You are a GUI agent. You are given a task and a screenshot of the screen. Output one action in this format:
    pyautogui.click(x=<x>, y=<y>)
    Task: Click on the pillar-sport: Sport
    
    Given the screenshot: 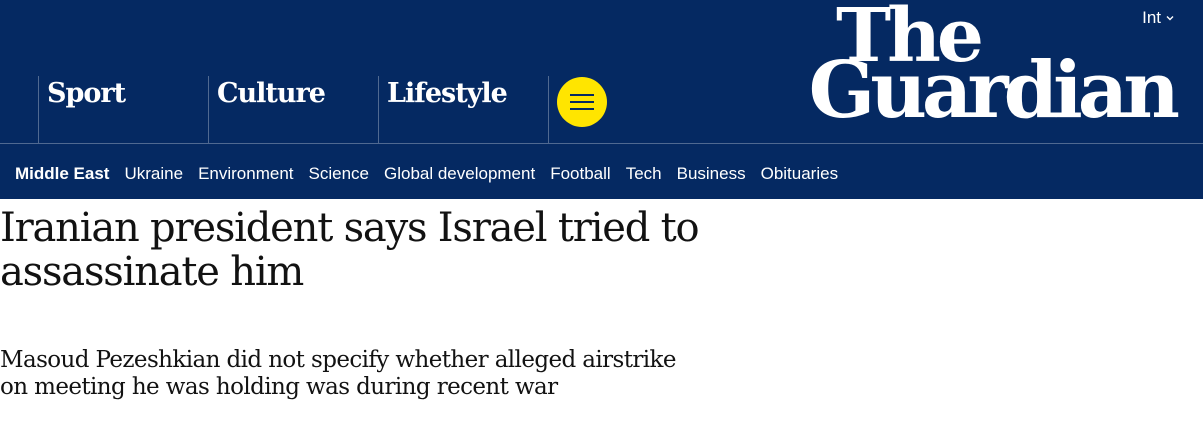 What is the action you would take?
    pyautogui.click(x=123, y=109)
    